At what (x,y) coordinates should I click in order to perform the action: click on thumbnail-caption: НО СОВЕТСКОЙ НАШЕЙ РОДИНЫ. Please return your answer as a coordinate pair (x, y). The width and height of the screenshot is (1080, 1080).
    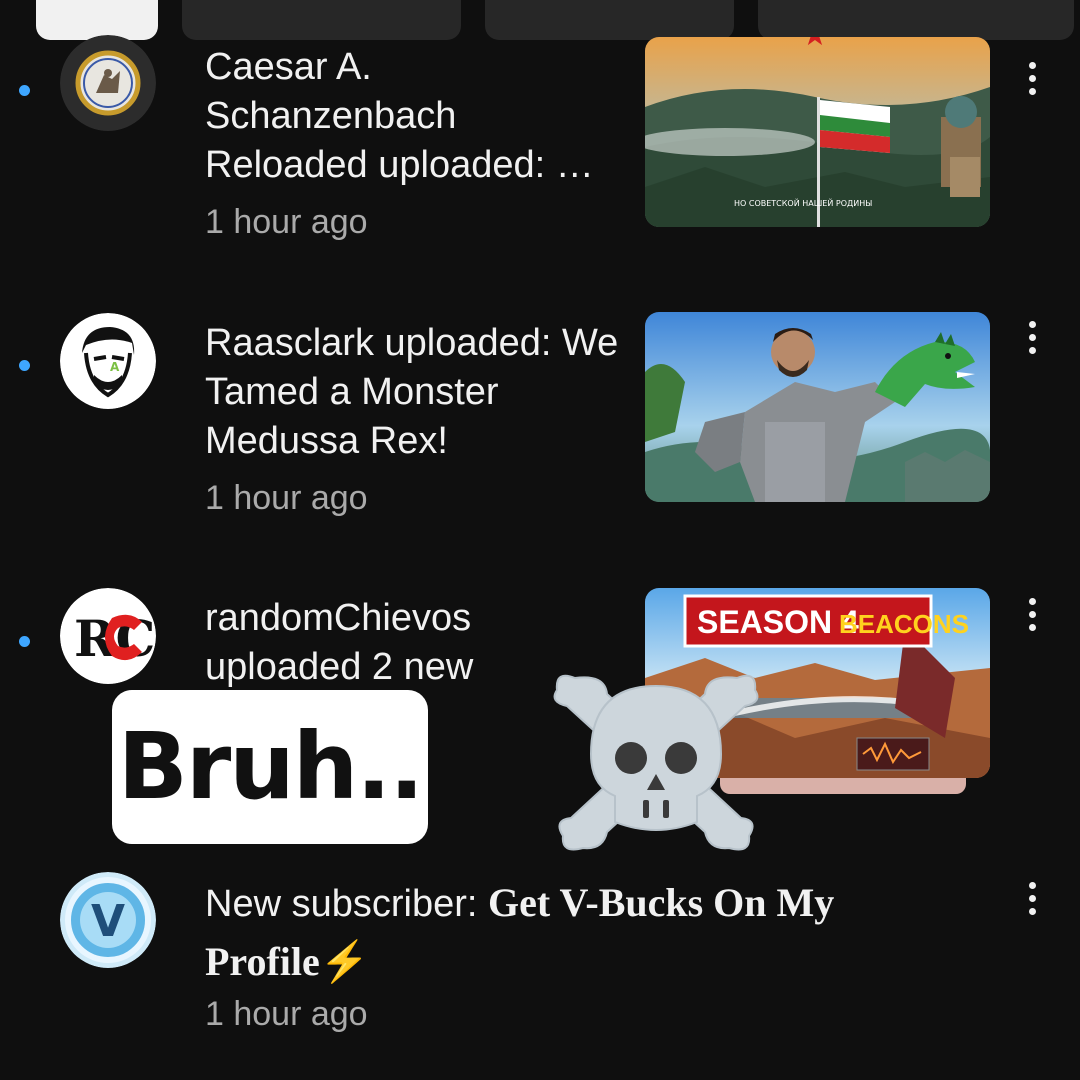
    Looking at the image, I should click on (803, 202).